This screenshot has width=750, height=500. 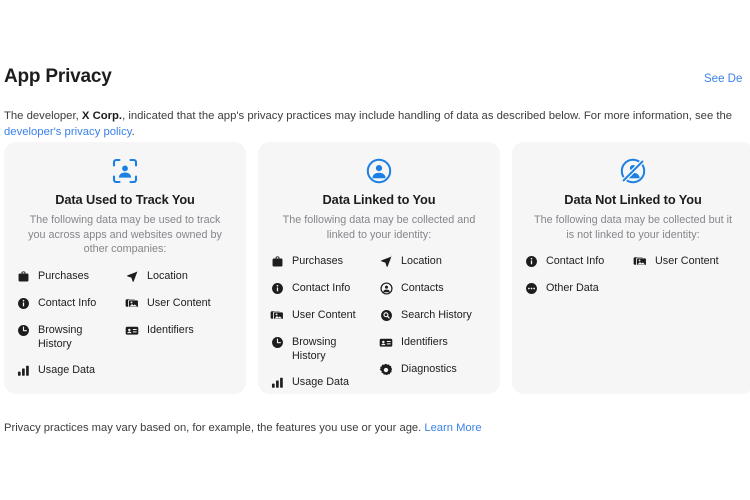 I want to click on data-item-label: Diagnostics, so click(x=429, y=369).